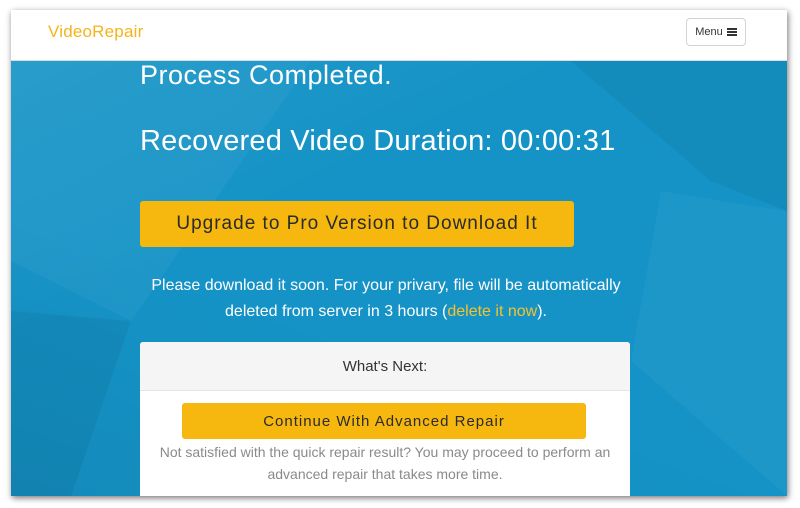 Image resolution: width=800 pixels, height=508 pixels. Describe the element at coordinates (709, 32) in the screenshot. I see `menu-label: Menu` at that location.